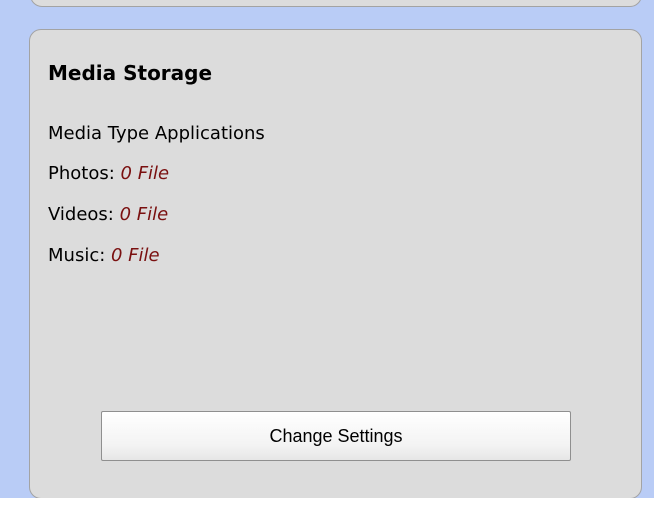  Describe the element at coordinates (130, 73) in the screenshot. I see `panel-title: Media Storage` at that location.